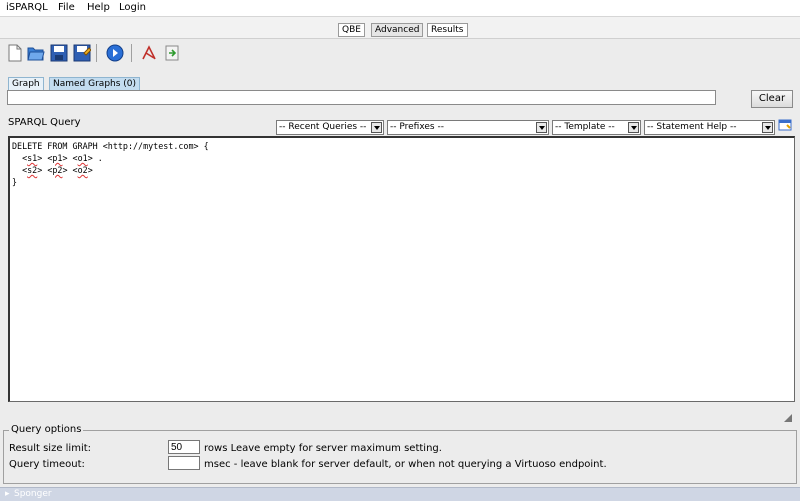 Image resolution: width=800 pixels, height=501 pixels. I want to click on recent-queries-value: -- Recent Queries --, so click(323, 127).